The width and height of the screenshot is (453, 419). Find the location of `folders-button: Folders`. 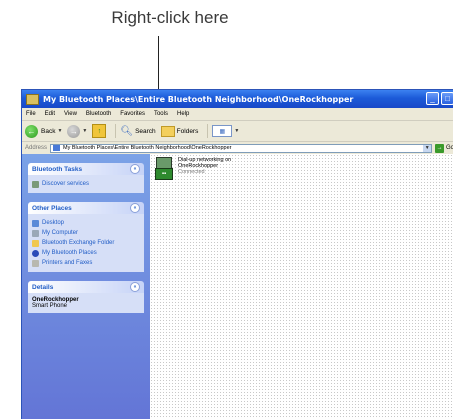

folders-button: Folders is located at coordinates (179, 131).